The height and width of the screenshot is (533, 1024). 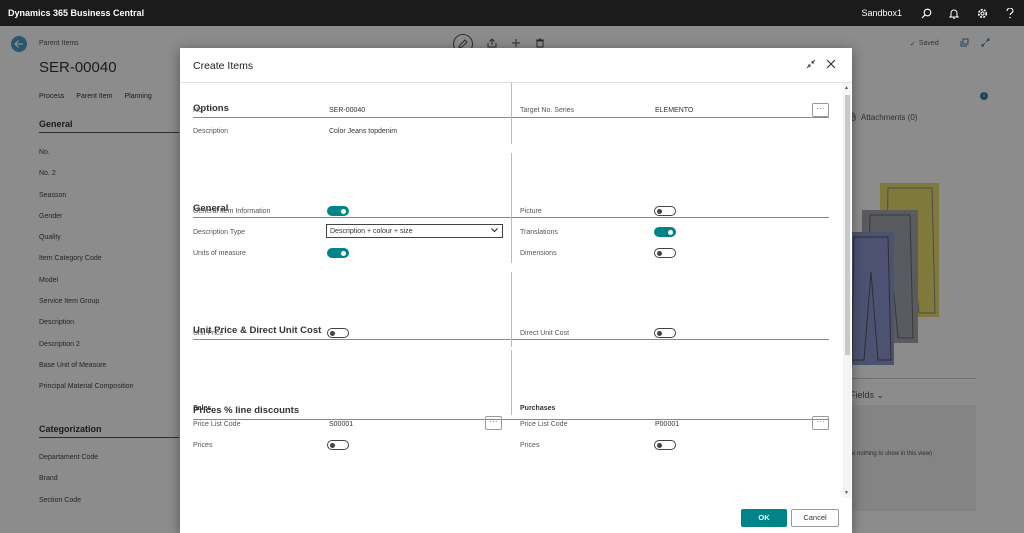 I want to click on sales-price-list-code-label: Price List Code, so click(x=217, y=424).